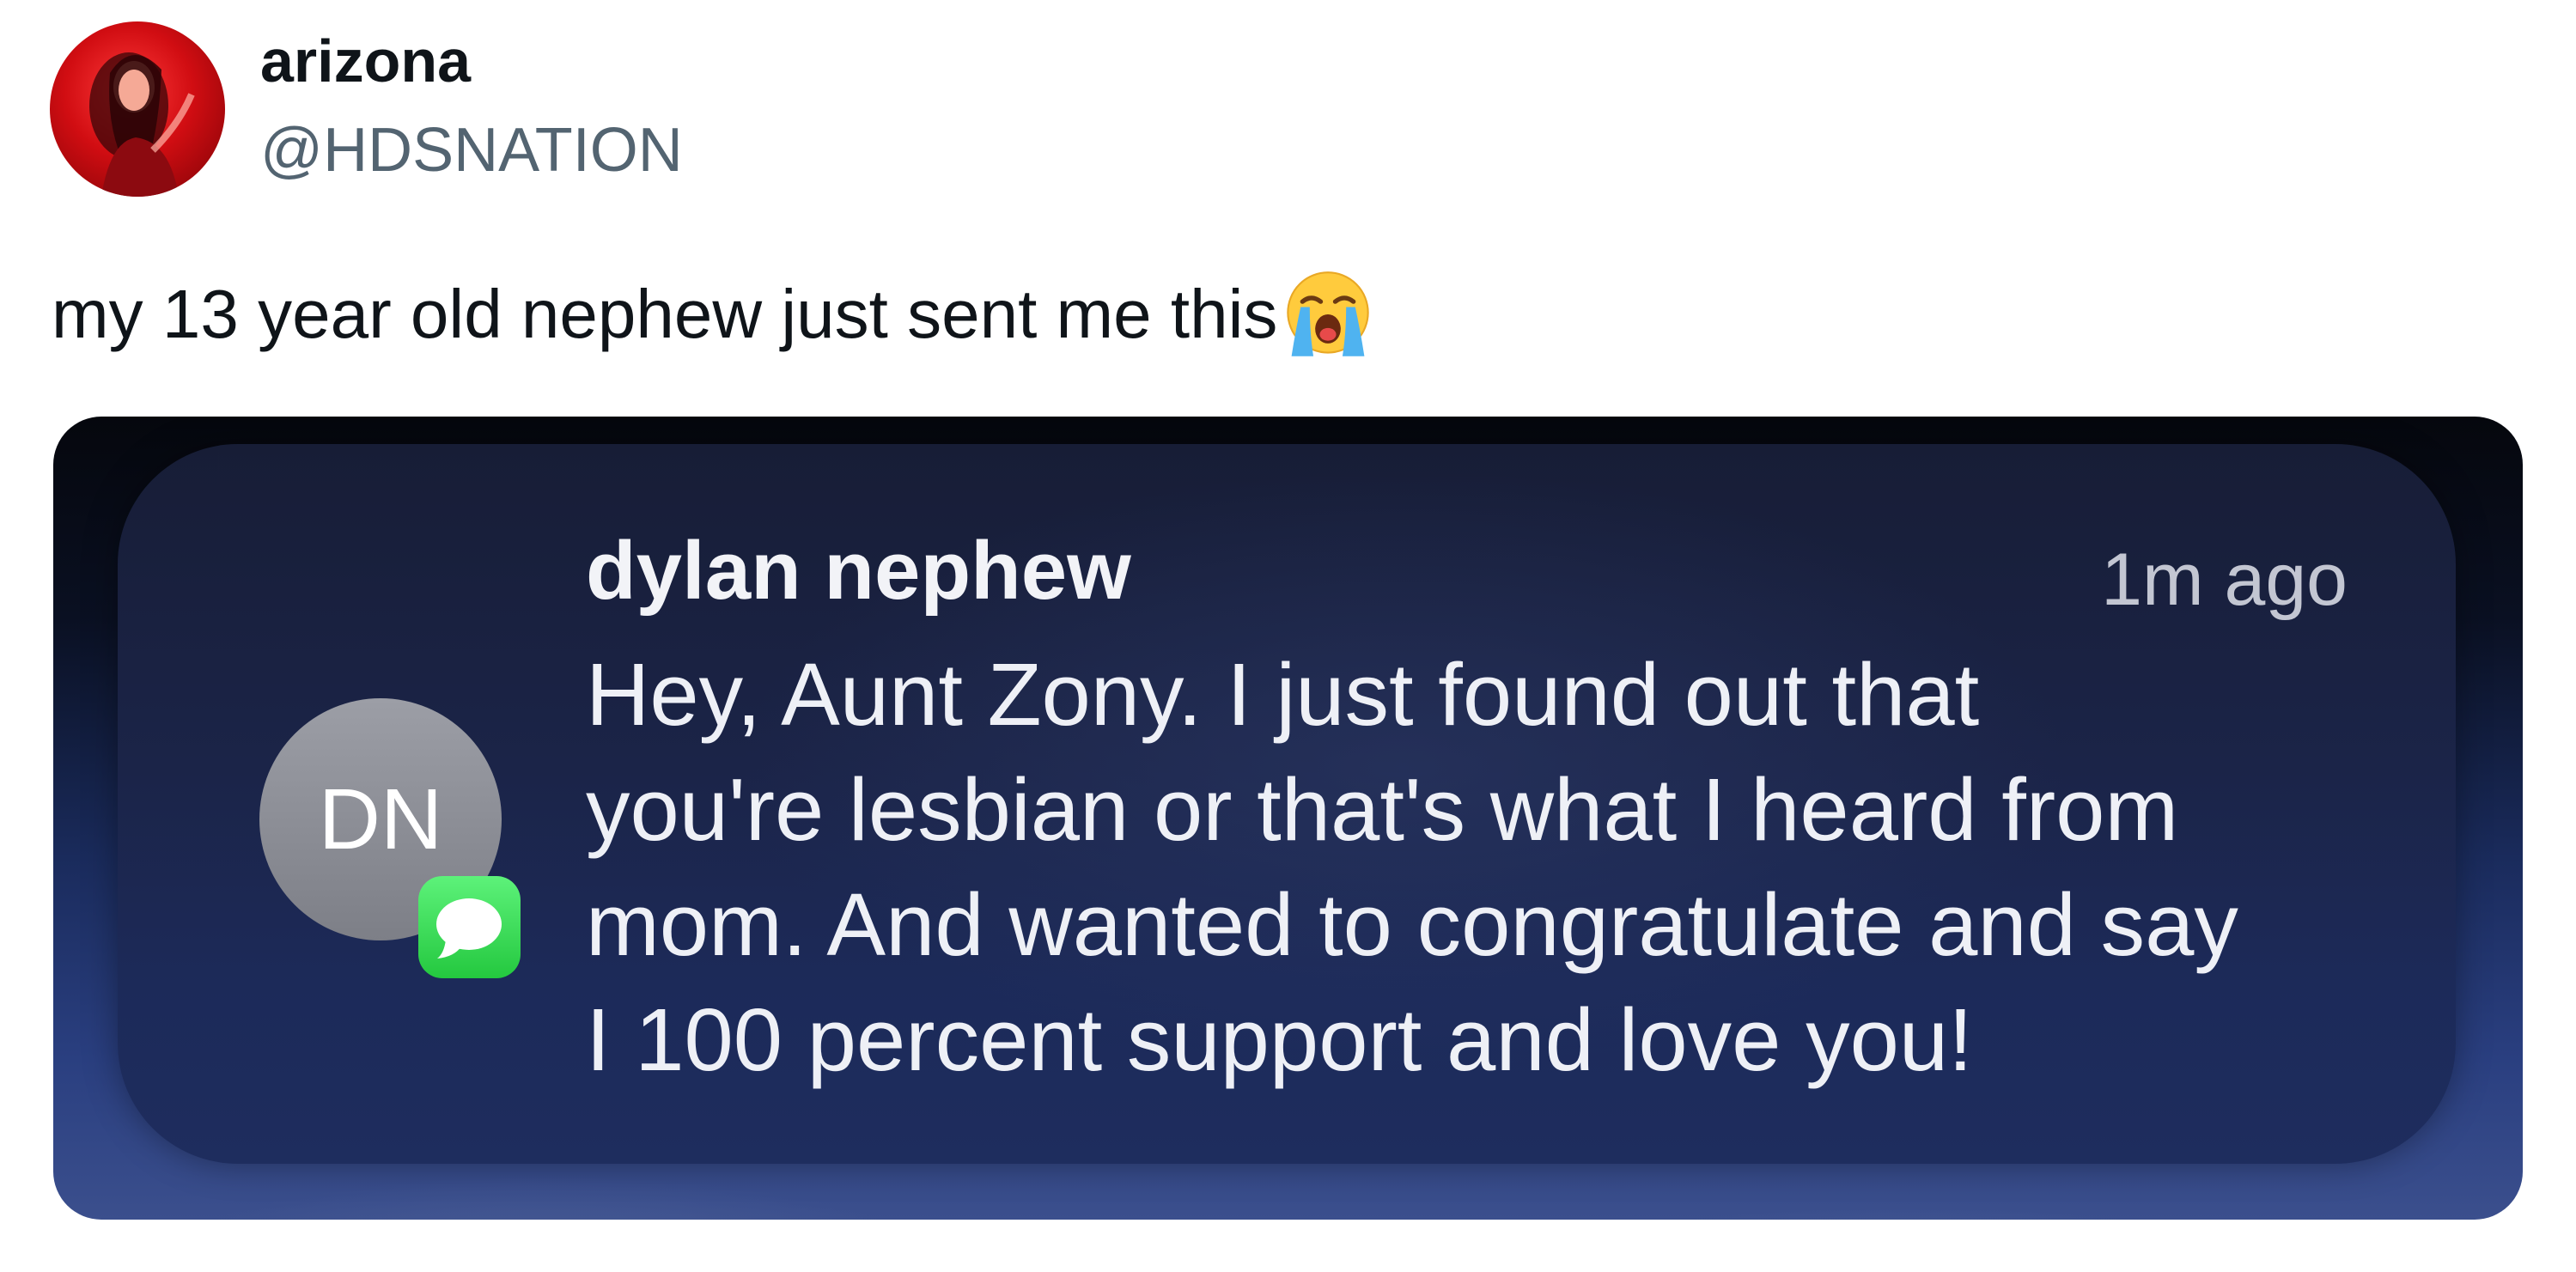 Image resolution: width=2576 pixels, height=1272 pixels. Describe the element at coordinates (1283, 694) in the screenshot. I see `message-line: Hey, Aunt Zony. I just found out that` at that location.